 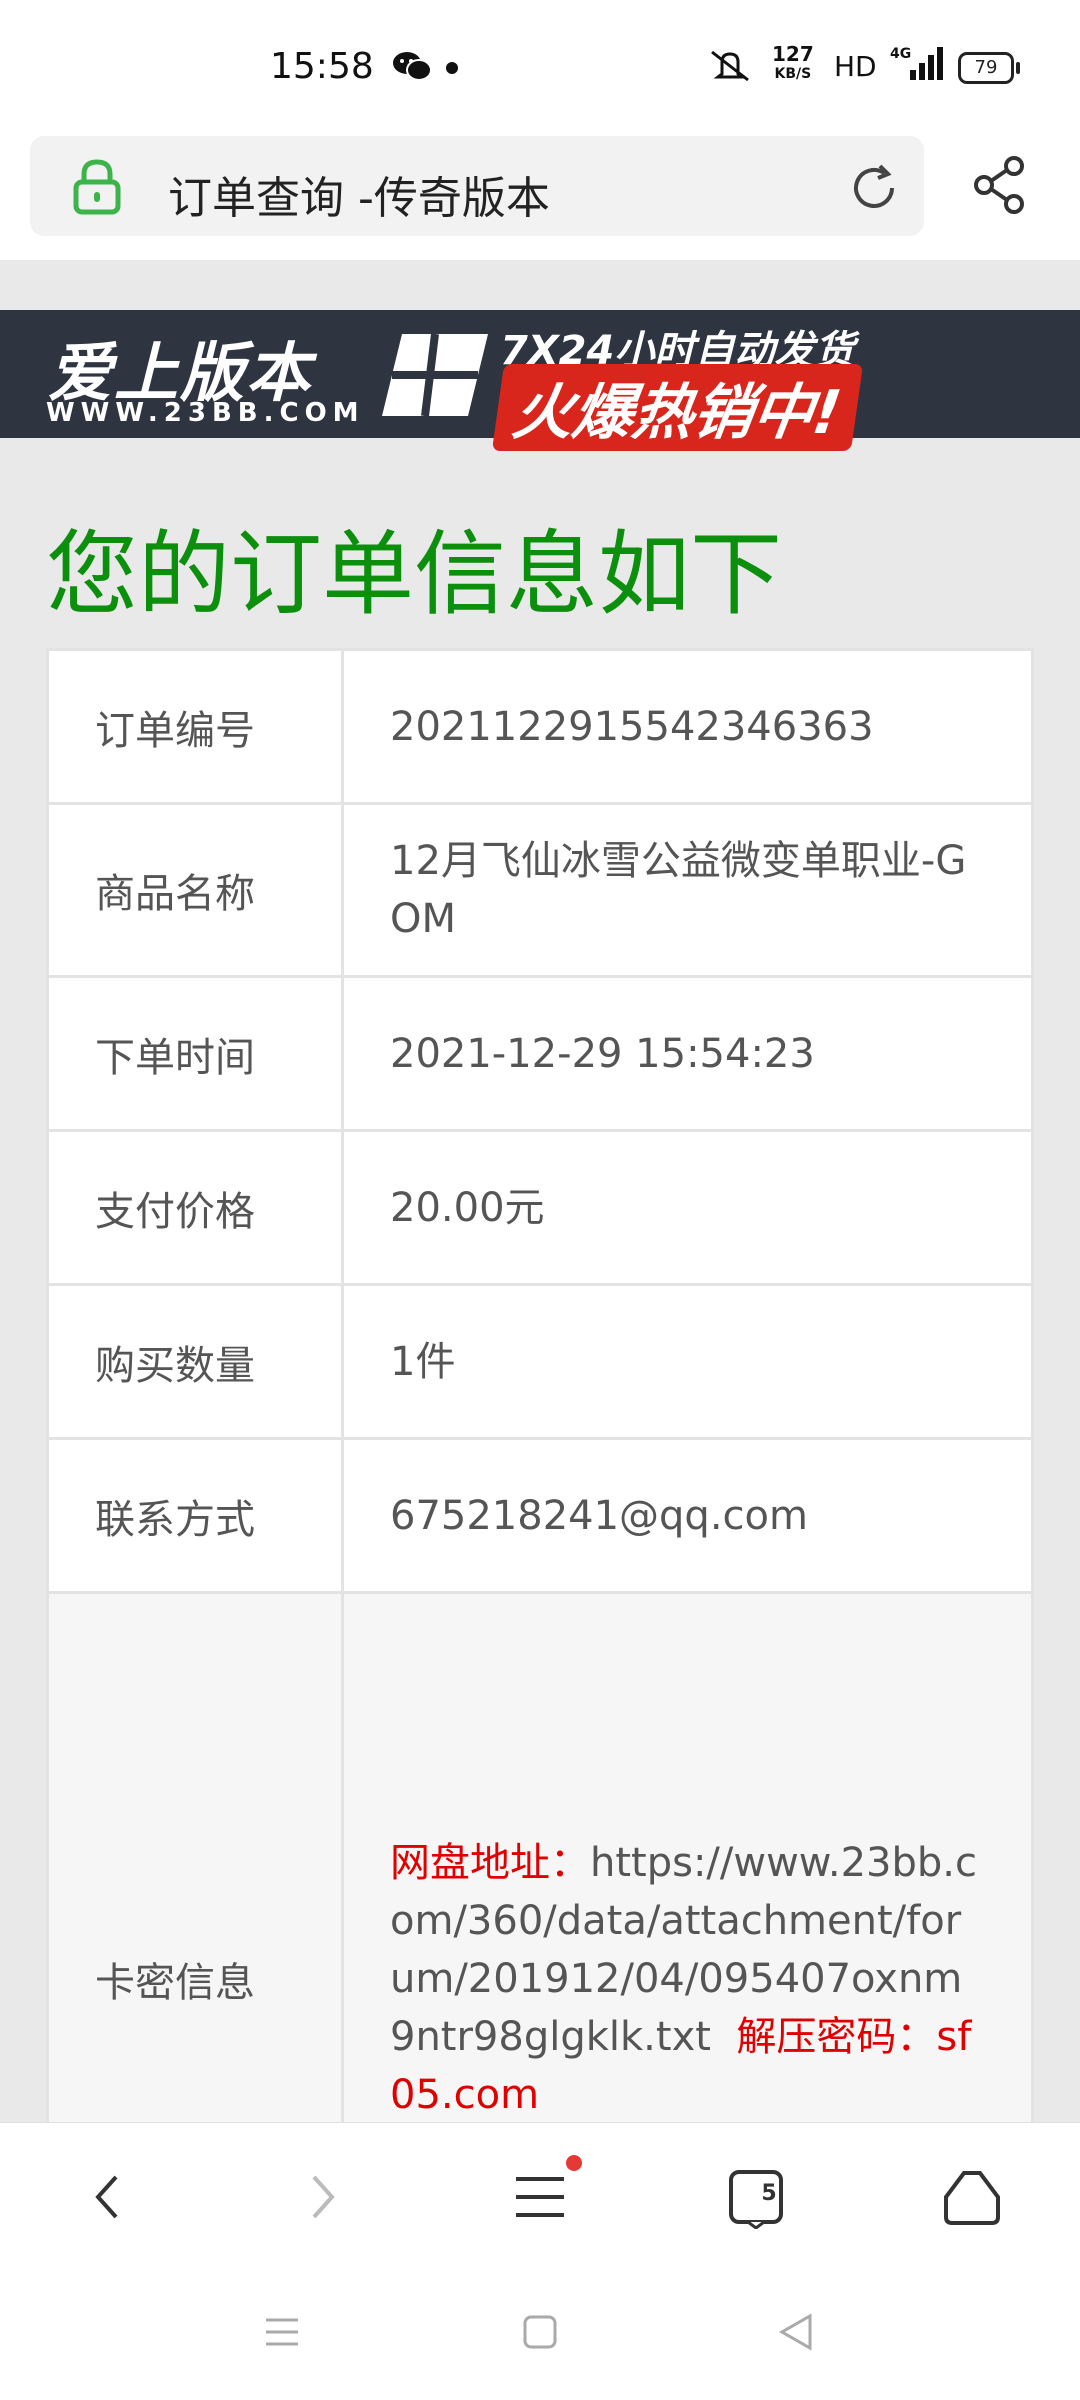 What do you see at coordinates (687, 890) in the screenshot?
I see `product-value: 12月飞仙冰雪公益微变单职业-GOM` at bounding box center [687, 890].